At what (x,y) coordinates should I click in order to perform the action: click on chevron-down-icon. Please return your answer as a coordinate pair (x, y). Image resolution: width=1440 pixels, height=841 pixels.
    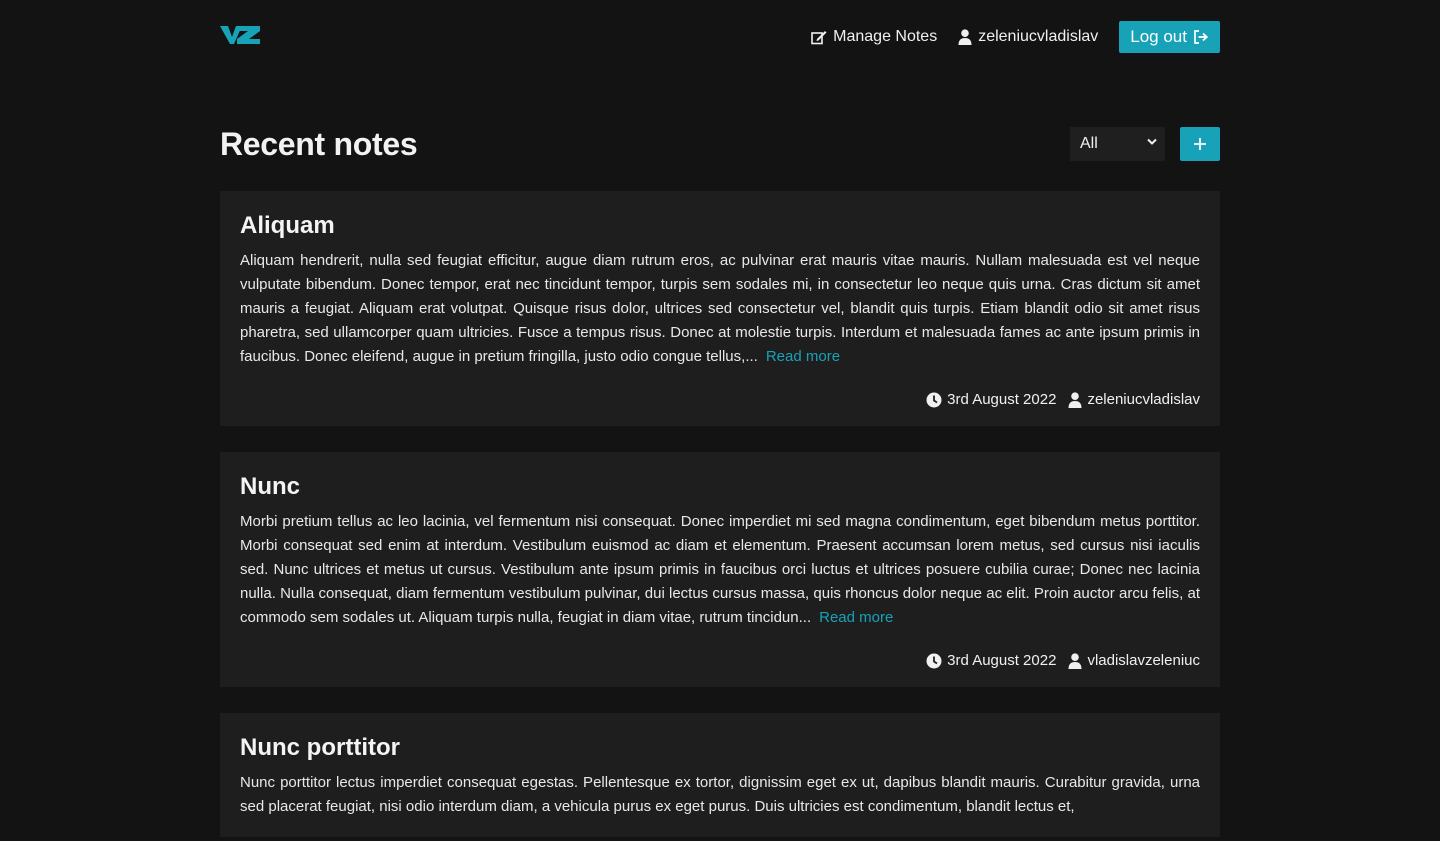
    Looking at the image, I should click on (1152, 141).